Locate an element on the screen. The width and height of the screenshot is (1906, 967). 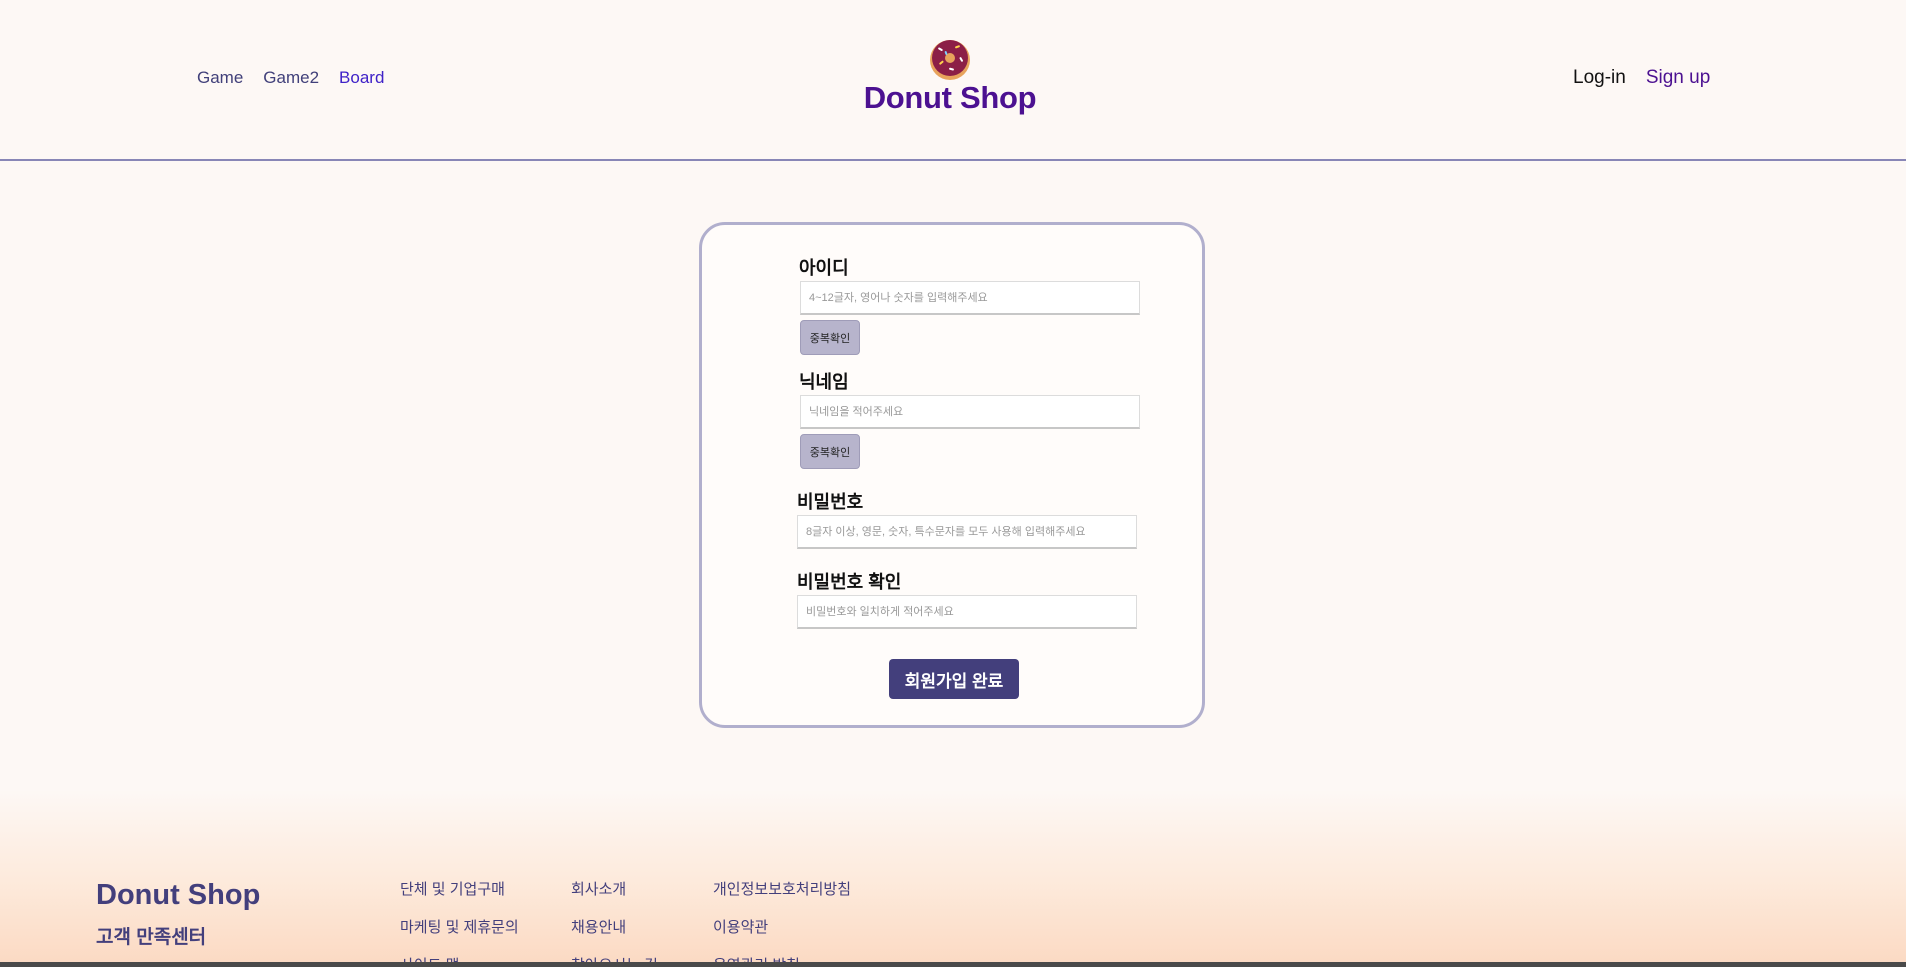
nav-game2: Game2 is located at coordinates (291, 78).